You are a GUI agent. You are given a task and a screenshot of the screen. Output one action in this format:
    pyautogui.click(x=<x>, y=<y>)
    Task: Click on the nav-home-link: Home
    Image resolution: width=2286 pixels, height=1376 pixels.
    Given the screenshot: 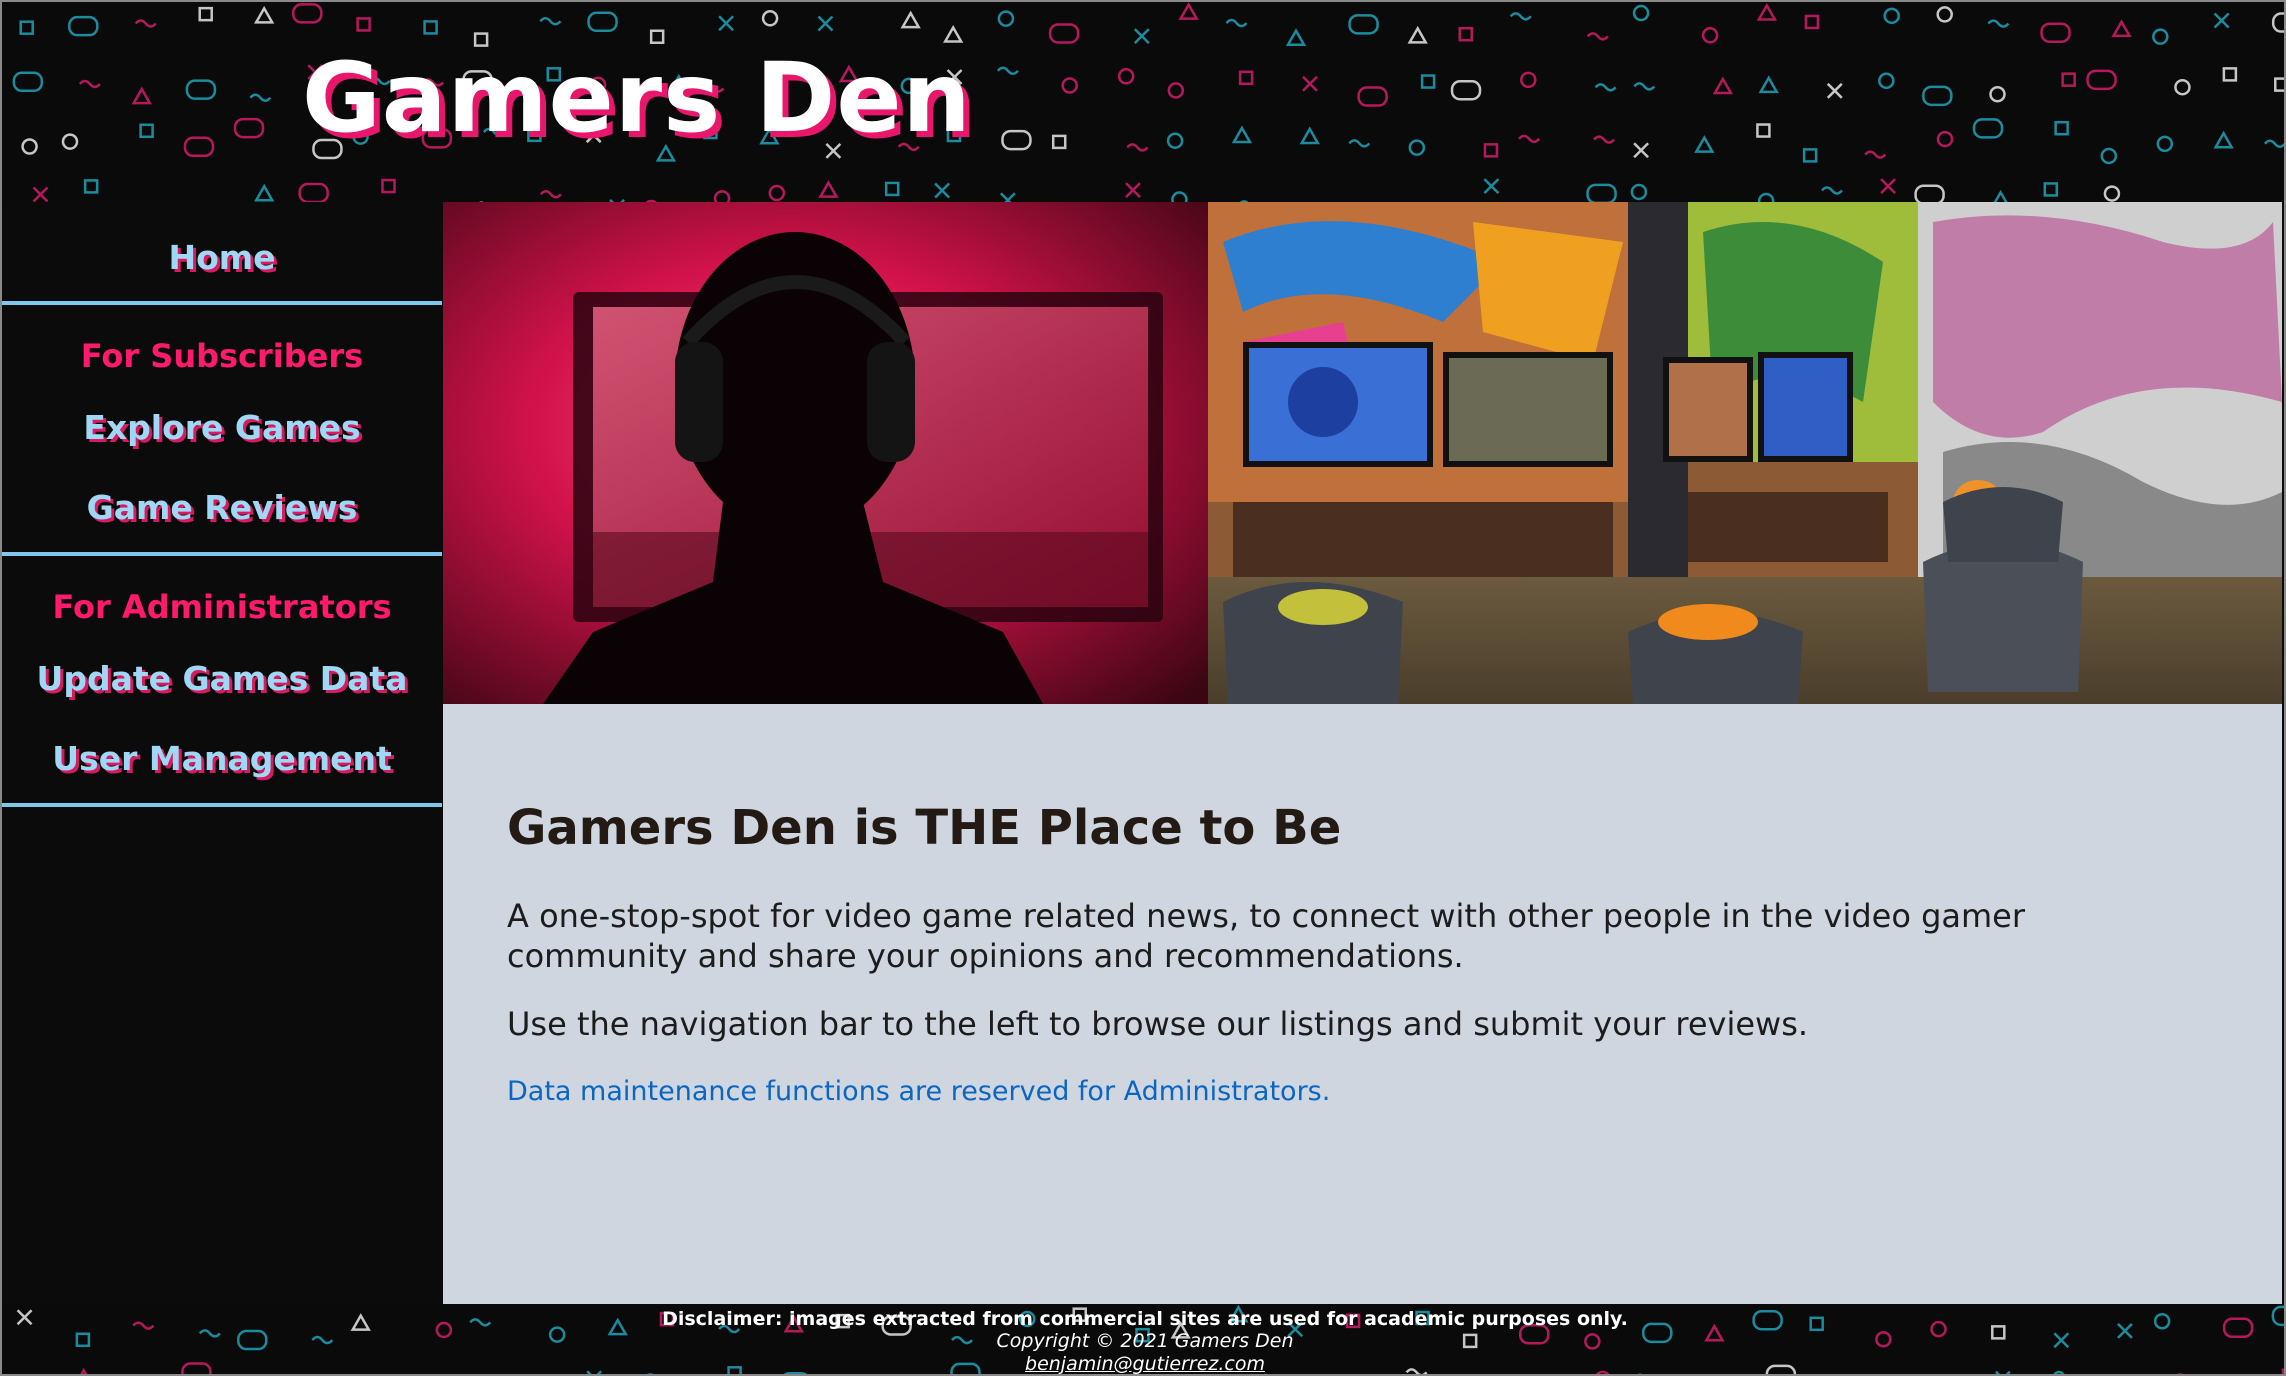 What is the action you would take?
    pyautogui.click(x=222, y=257)
    